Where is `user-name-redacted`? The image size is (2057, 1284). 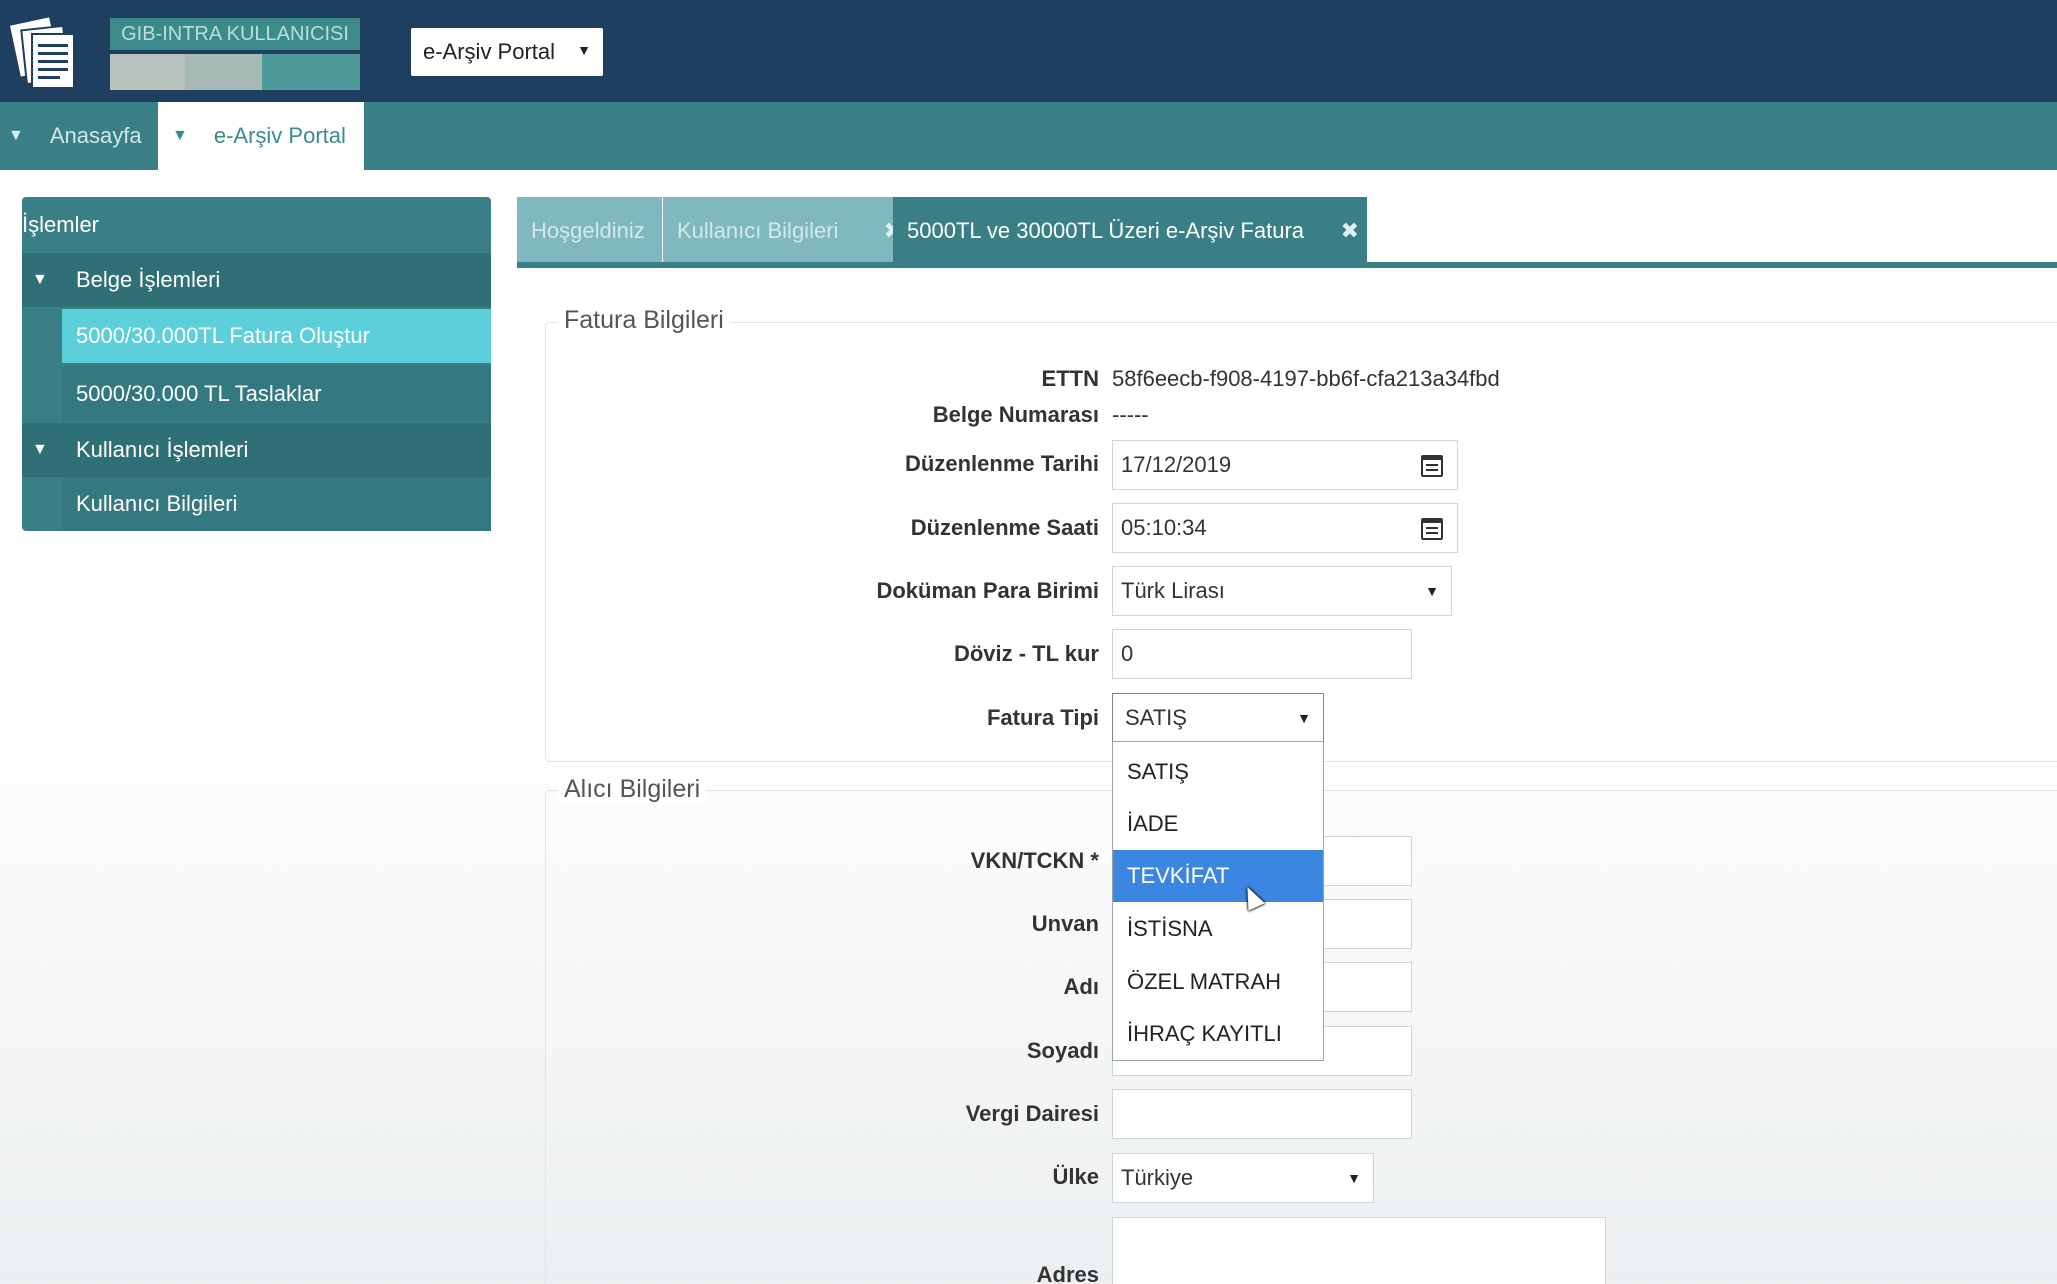 user-name-redacted is located at coordinates (235, 72).